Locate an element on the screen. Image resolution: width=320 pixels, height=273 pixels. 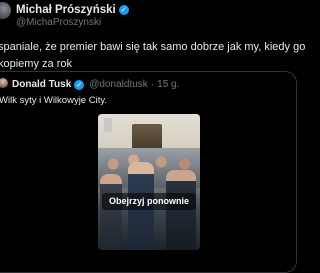
quoted-author-name: Donald Tusk is located at coordinates (41, 84).